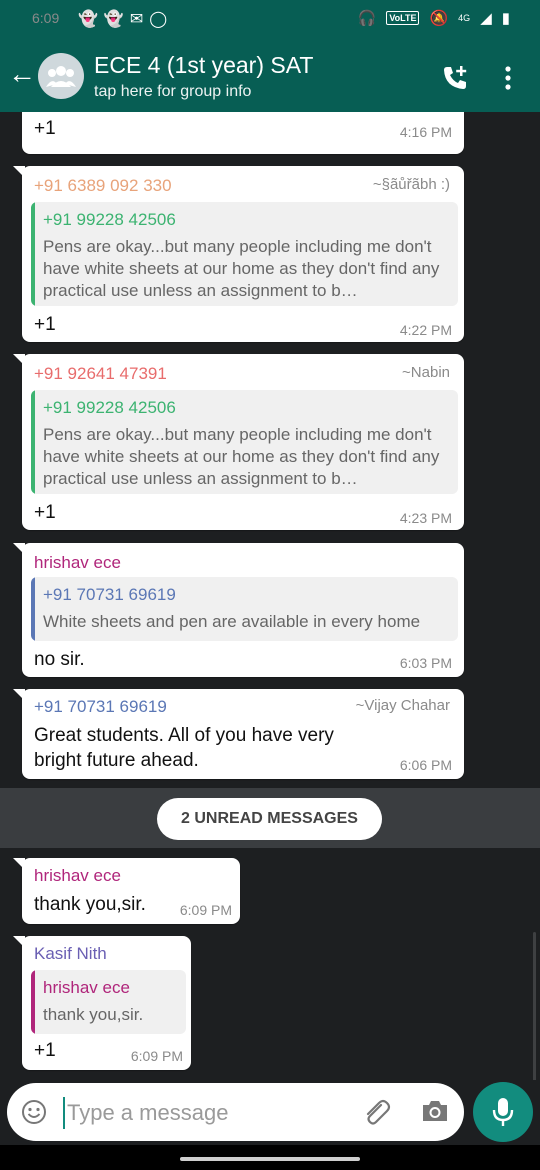 The width and height of the screenshot is (540, 1170). What do you see at coordinates (206, 1113) in the screenshot?
I see `message-input` at bounding box center [206, 1113].